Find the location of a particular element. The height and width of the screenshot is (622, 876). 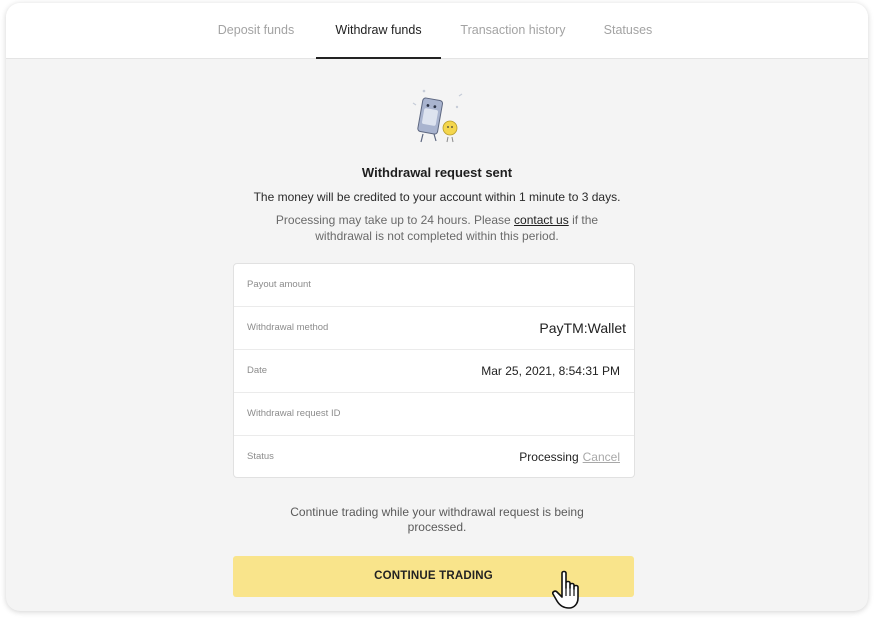

tab-withdraw-funds: Withdraw funds is located at coordinates (378, 31).